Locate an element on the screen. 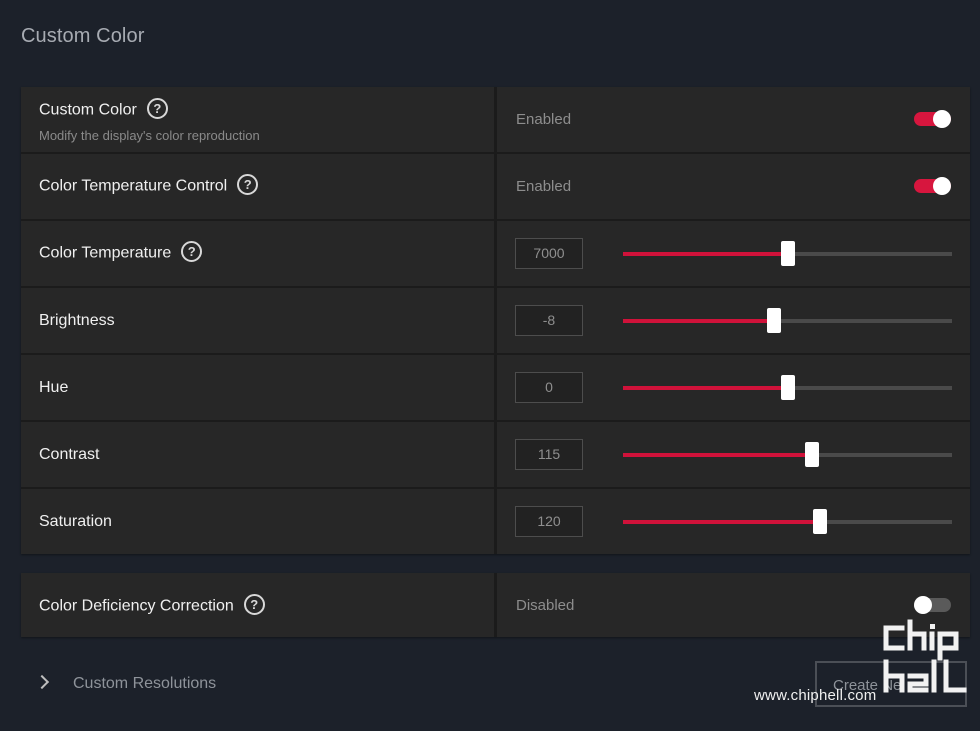  color-deficiency-panel: Color Deficiency Correction? Disabled is located at coordinates (495, 605).